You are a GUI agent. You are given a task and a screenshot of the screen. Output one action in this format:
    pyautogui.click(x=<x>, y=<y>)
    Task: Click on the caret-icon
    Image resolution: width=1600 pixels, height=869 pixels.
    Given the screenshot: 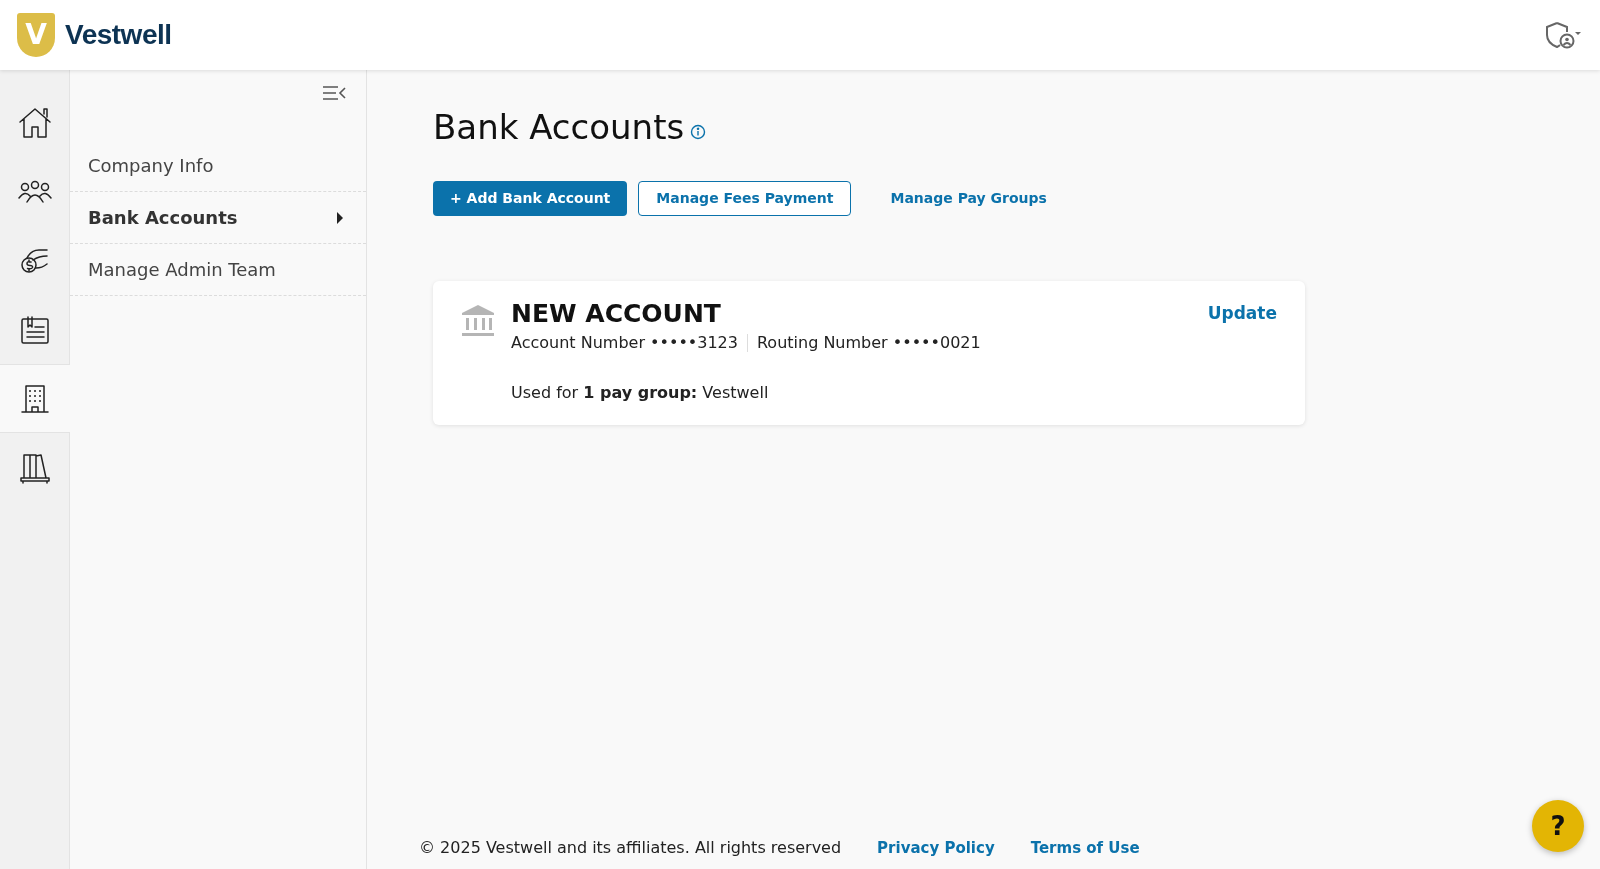 What is the action you would take?
    pyautogui.click(x=340, y=217)
    